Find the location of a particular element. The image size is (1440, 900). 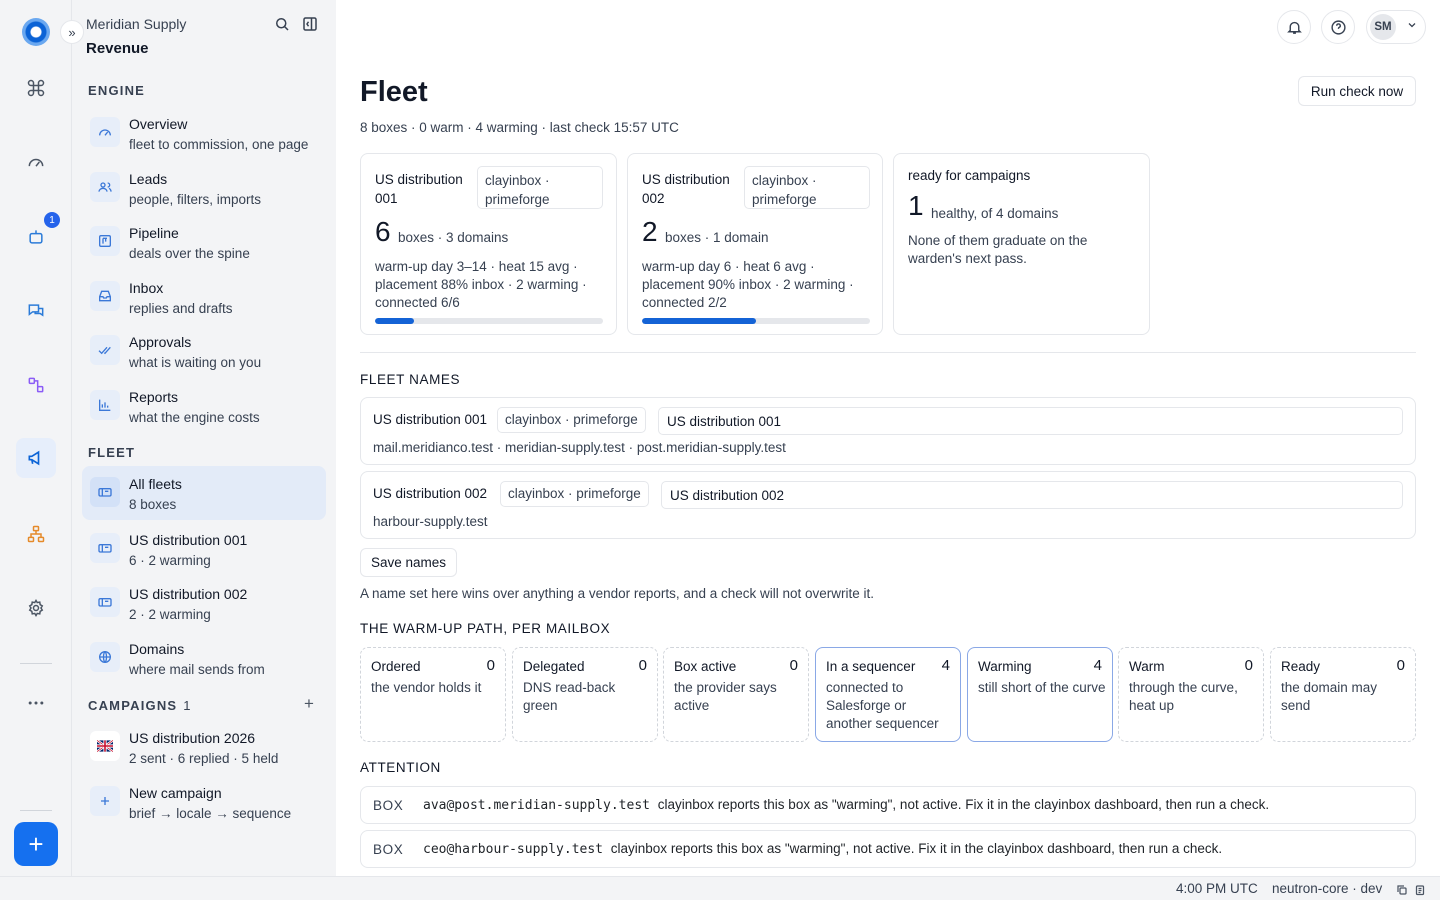

app-logo is located at coordinates (36, 32).